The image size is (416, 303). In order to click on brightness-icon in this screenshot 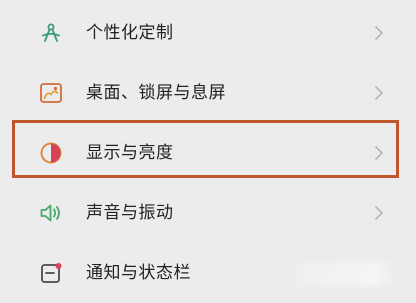, I will do `click(51, 153)`.